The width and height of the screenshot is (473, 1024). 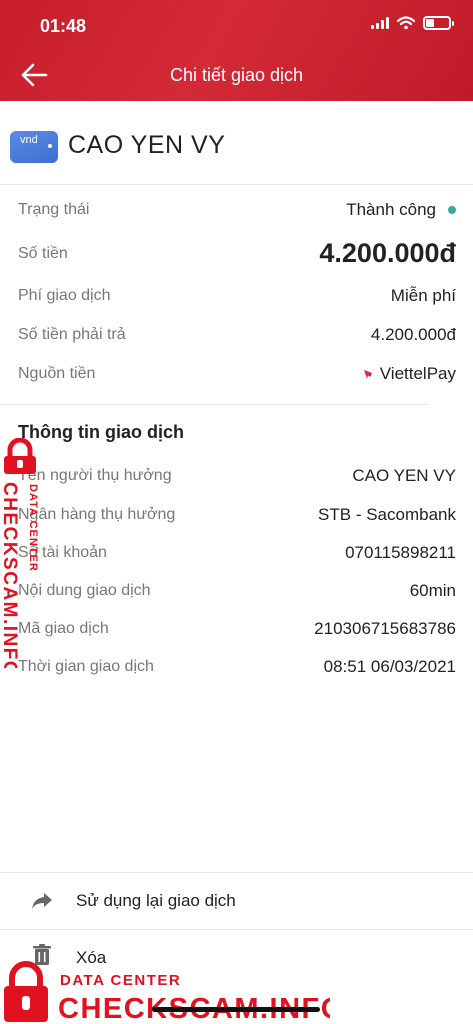 What do you see at coordinates (236, 75) in the screenshot?
I see `page-title: Chi tiết giao dịch` at bounding box center [236, 75].